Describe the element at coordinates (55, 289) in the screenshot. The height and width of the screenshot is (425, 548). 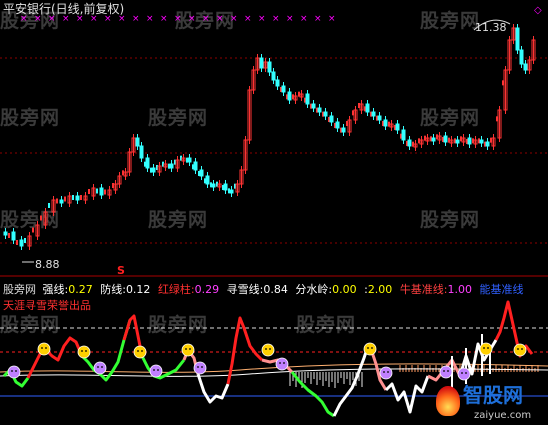
I see `strong-line-label: 强线:` at that location.